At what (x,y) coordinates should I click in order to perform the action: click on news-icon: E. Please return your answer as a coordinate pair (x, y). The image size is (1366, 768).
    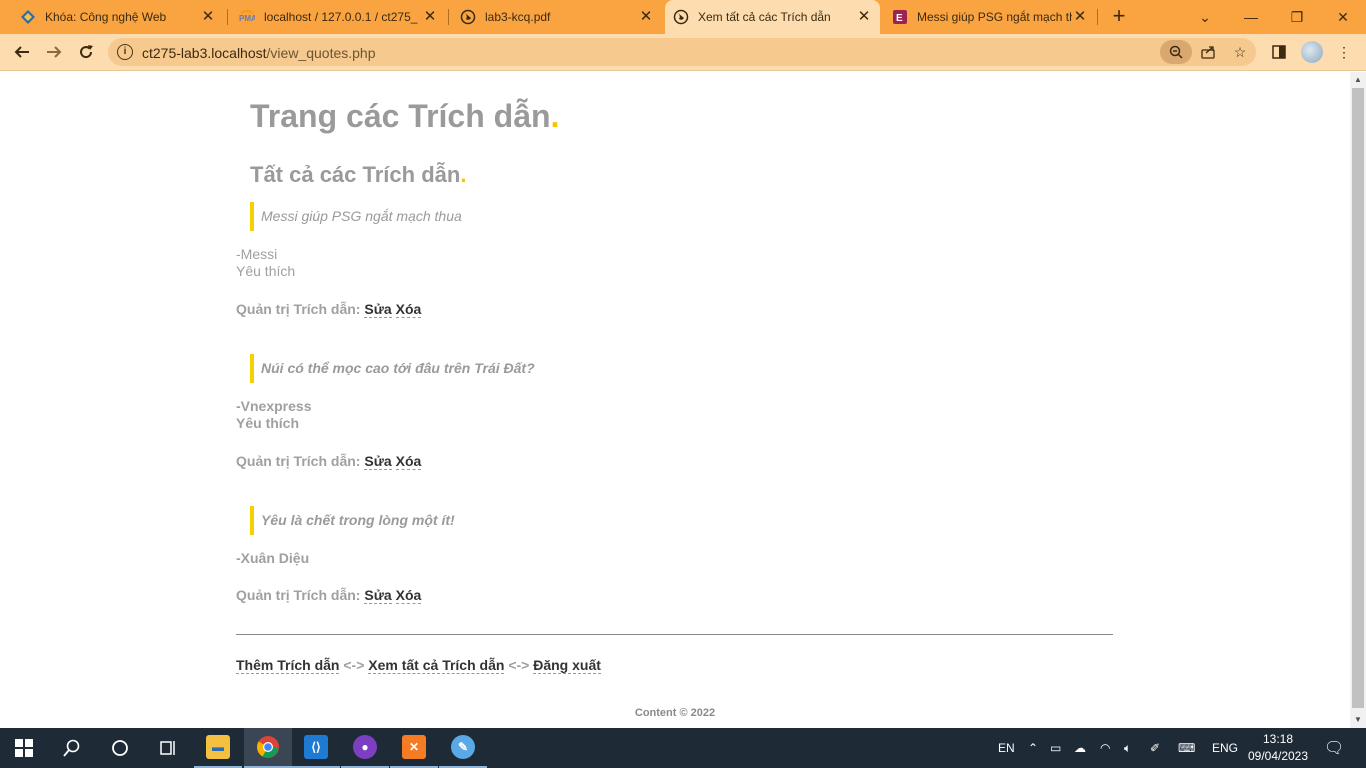
    Looking at the image, I should click on (900, 17).